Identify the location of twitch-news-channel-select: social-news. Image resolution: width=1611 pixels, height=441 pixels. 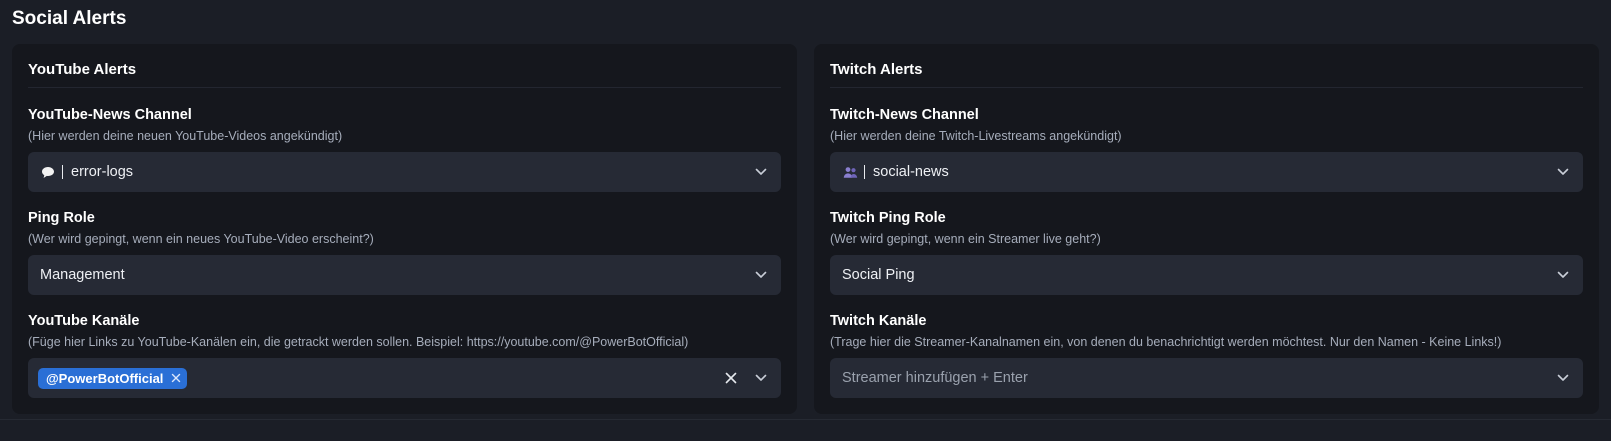
(1206, 172).